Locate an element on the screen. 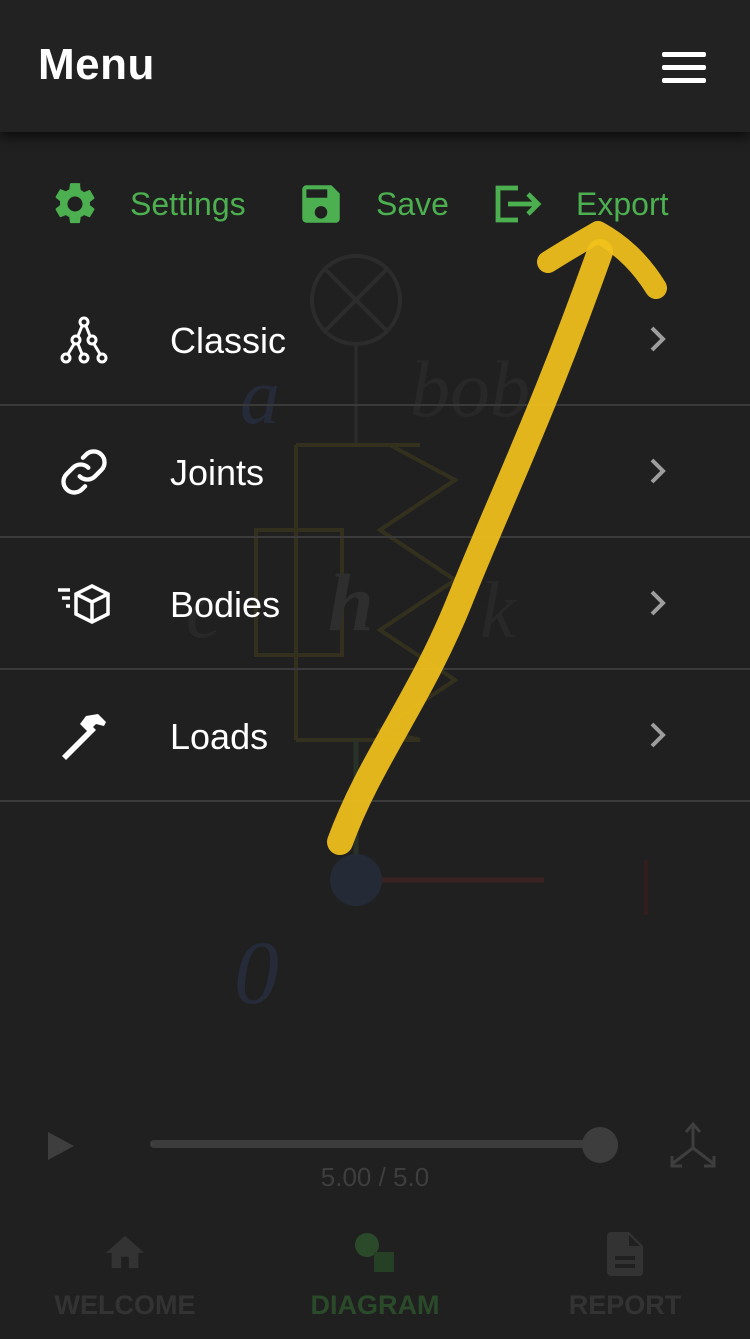  page-title: Menu is located at coordinates (96, 64).